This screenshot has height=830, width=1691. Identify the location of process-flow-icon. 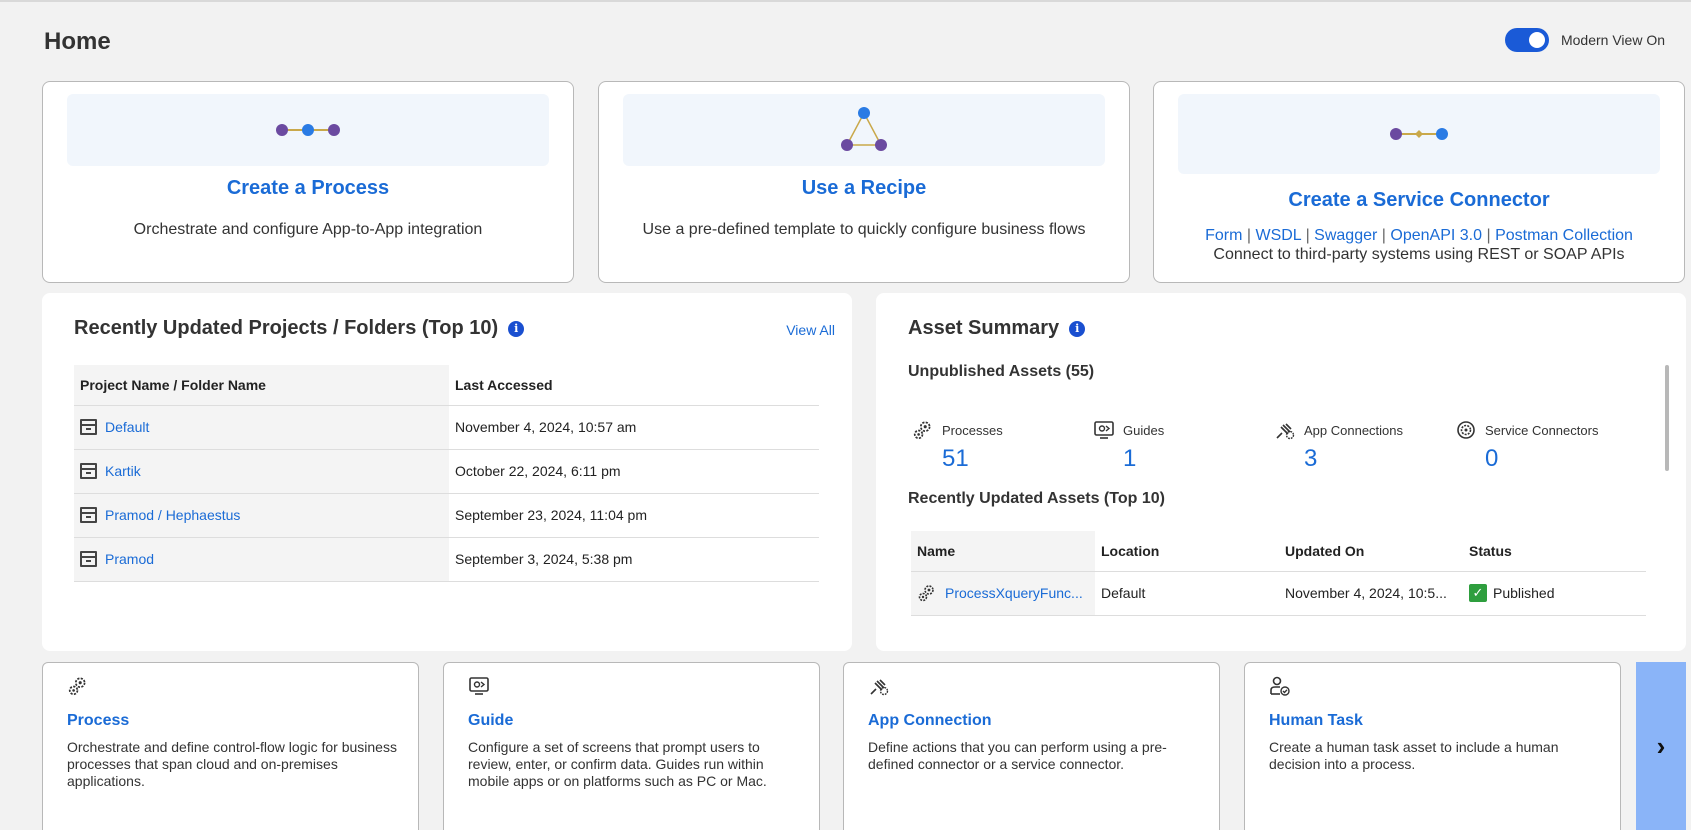
(308, 130).